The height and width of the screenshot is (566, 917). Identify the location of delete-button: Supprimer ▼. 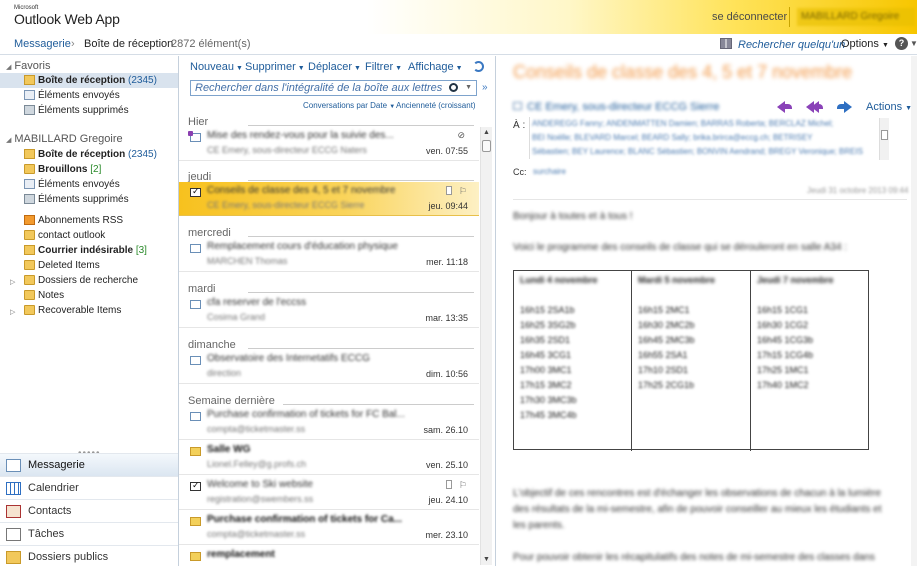
(275, 67).